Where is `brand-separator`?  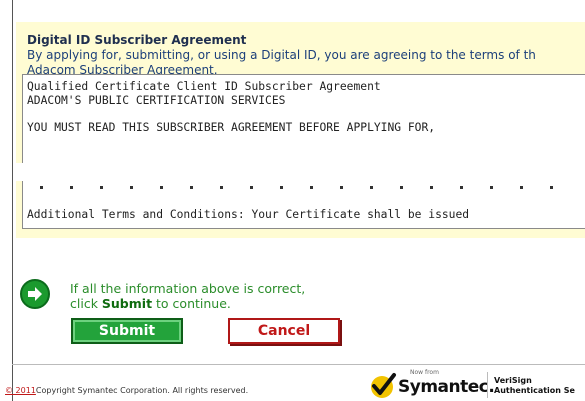 brand-separator is located at coordinates (487, 385).